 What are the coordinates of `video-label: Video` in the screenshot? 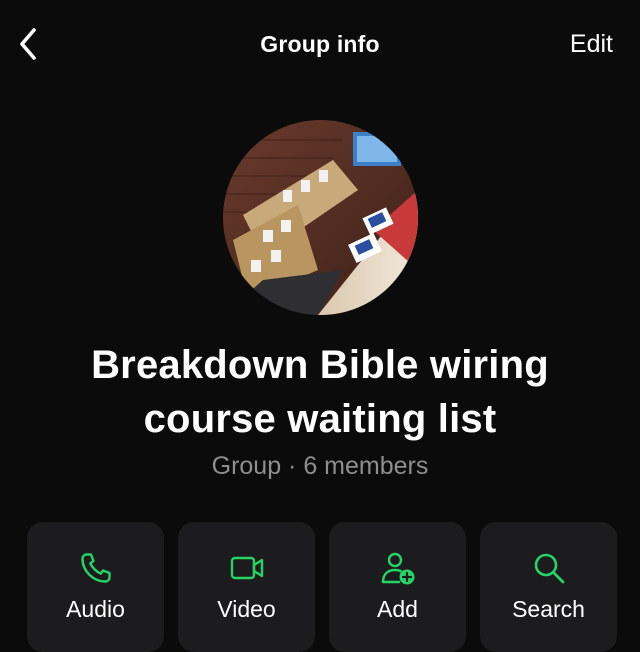 It's located at (246, 609).